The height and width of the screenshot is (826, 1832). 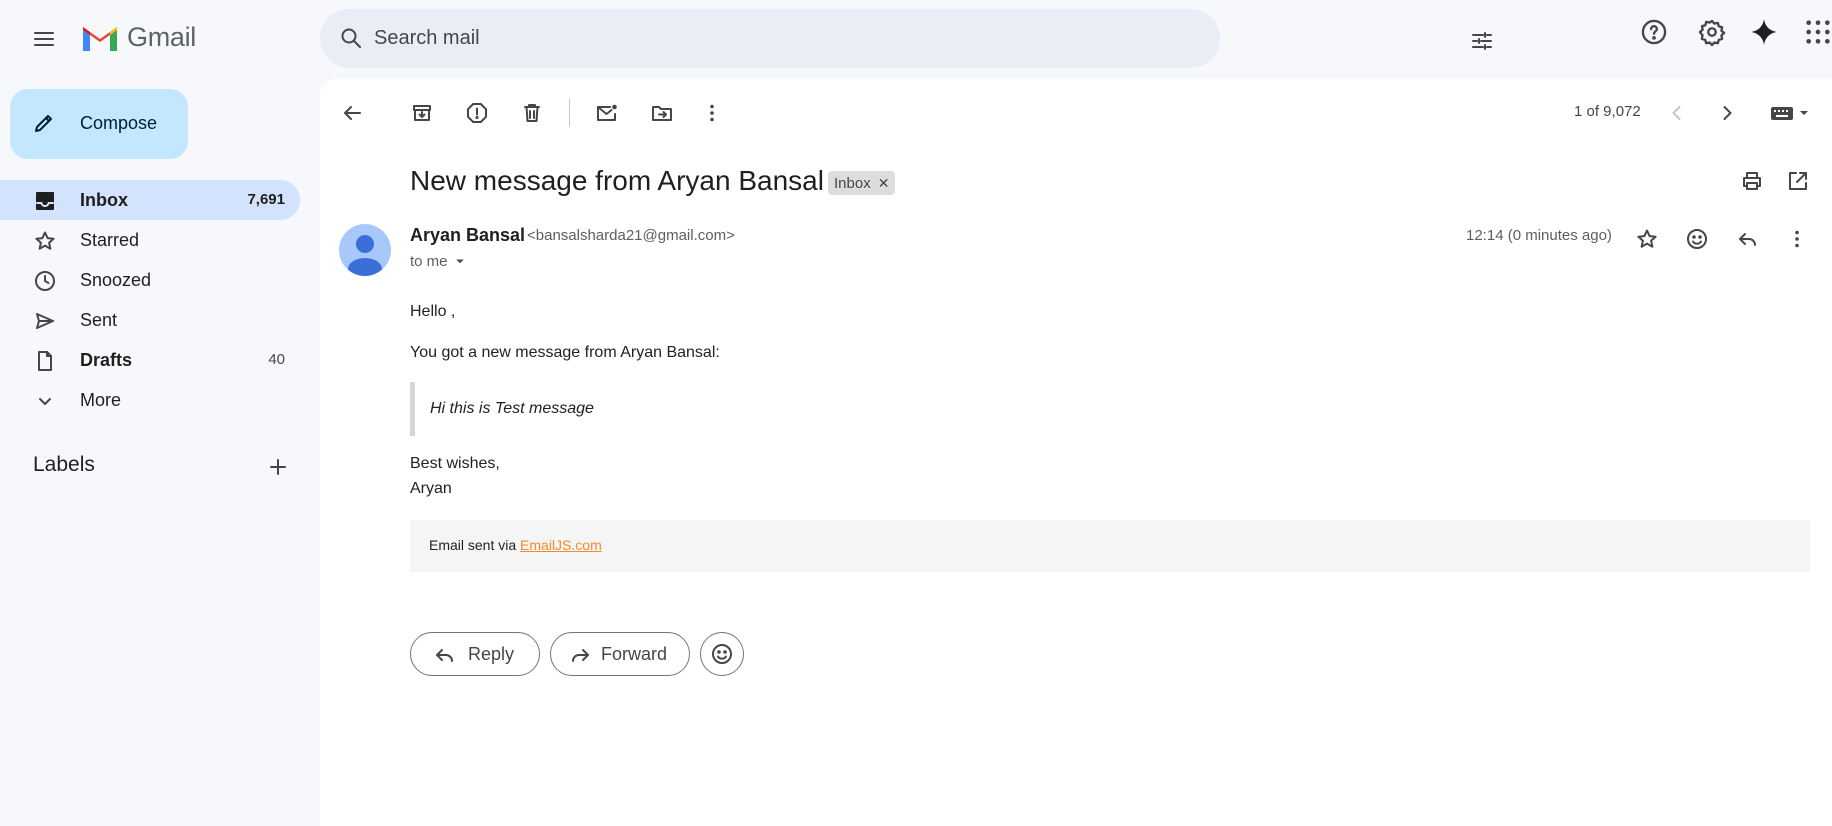 I want to click on unread-count: 7,691, so click(x=266, y=199).